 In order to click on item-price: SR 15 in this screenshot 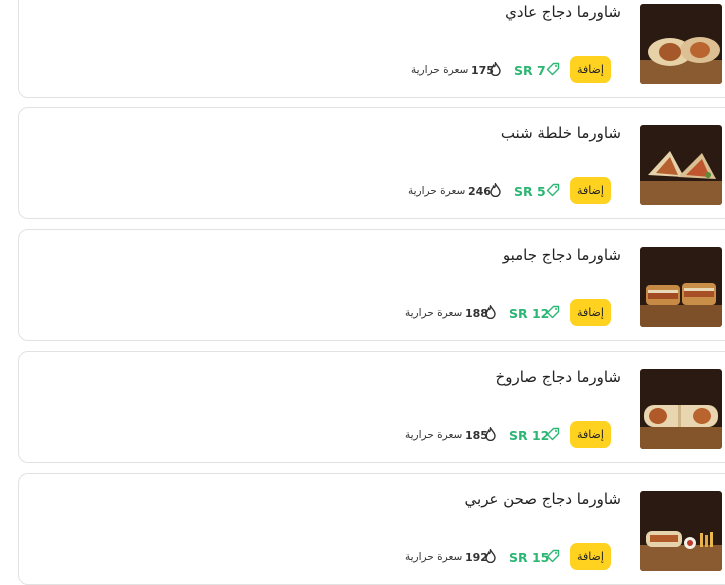, I will do `click(529, 557)`.